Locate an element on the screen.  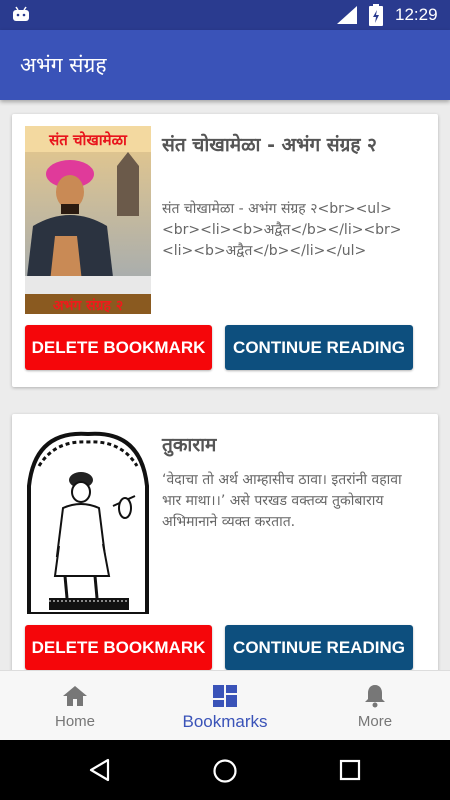
page-title: अभंग संग्रह is located at coordinates (63, 65).